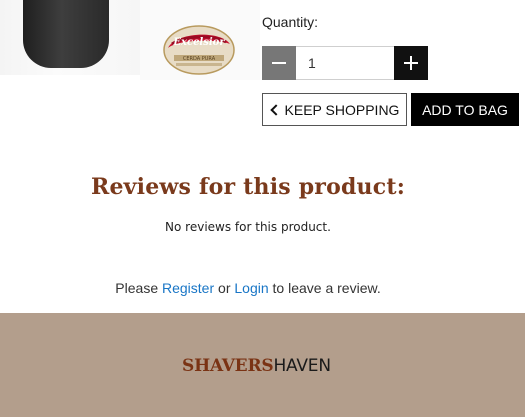 The height and width of the screenshot is (417, 525). What do you see at coordinates (199, 59) in the screenshot?
I see `brand-tagline-text: CERDA PURA` at bounding box center [199, 59].